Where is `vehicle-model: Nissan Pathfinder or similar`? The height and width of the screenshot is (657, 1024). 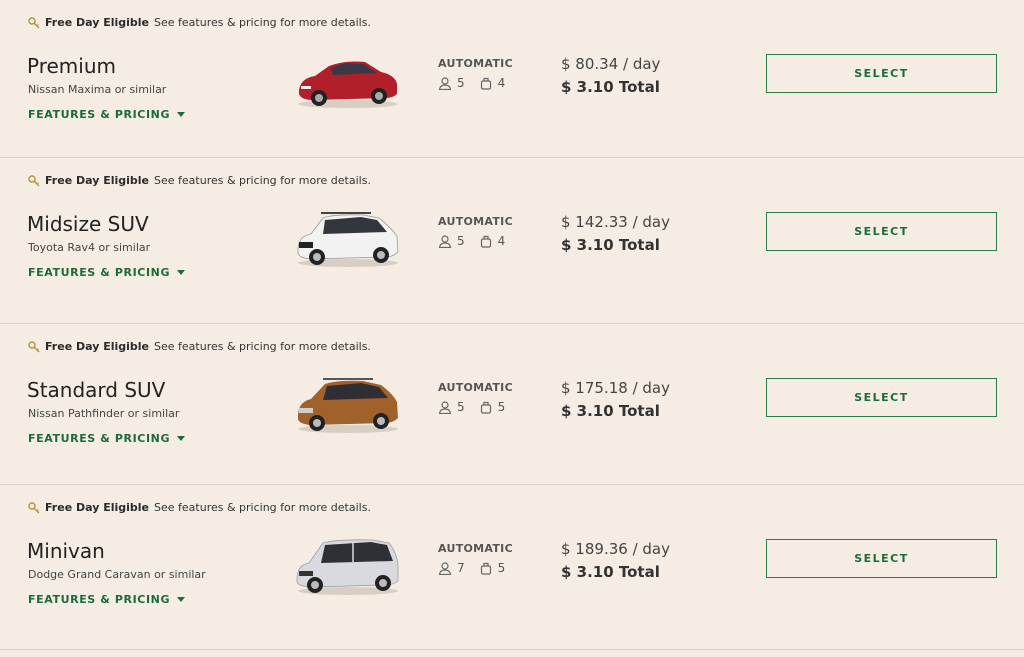
vehicle-model: Nissan Pathfinder or similar is located at coordinates (104, 413).